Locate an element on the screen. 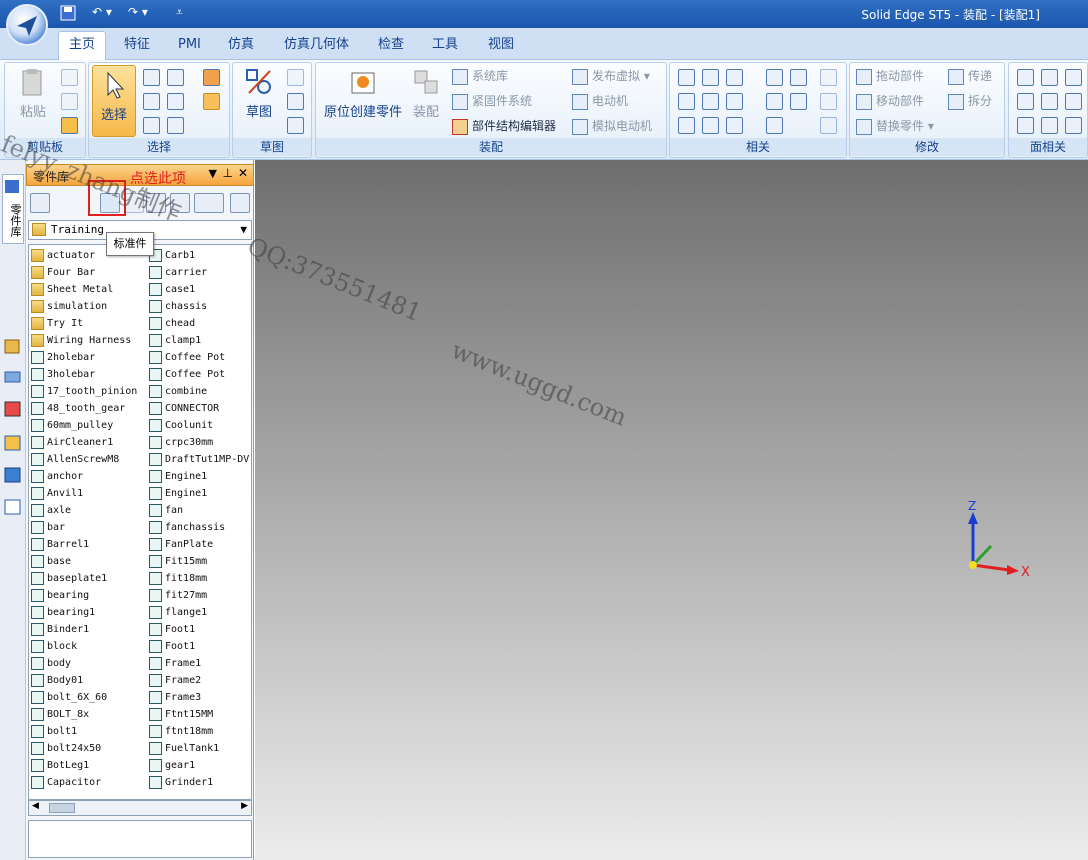  motor-button: 电动机 is located at coordinates (600, 101).